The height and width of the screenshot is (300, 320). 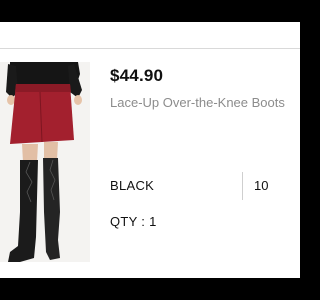 What do you see at coordinates (261, 185) in the screenshot?
I see `product-size: 10` at bounding box center [261, 185].